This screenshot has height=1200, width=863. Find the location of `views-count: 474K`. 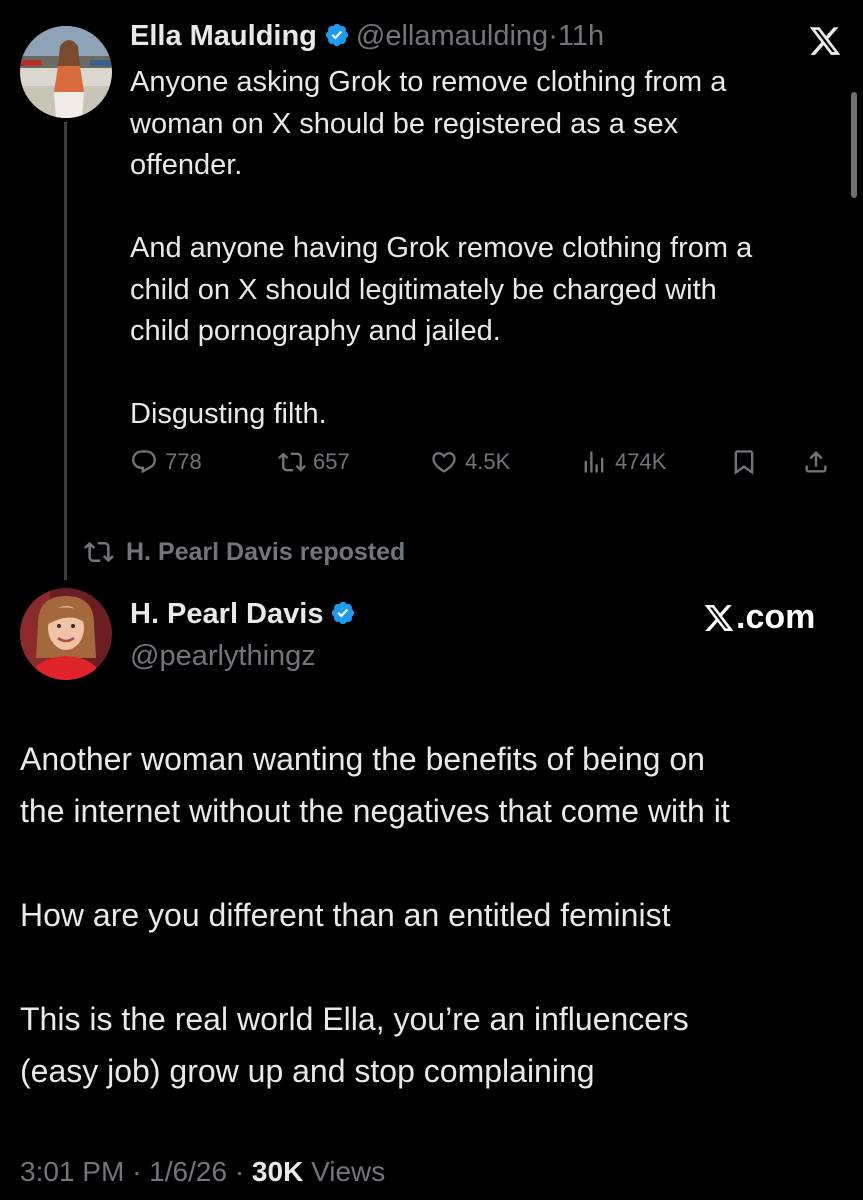

views-count: 474K is located at coordinates (641, 461).